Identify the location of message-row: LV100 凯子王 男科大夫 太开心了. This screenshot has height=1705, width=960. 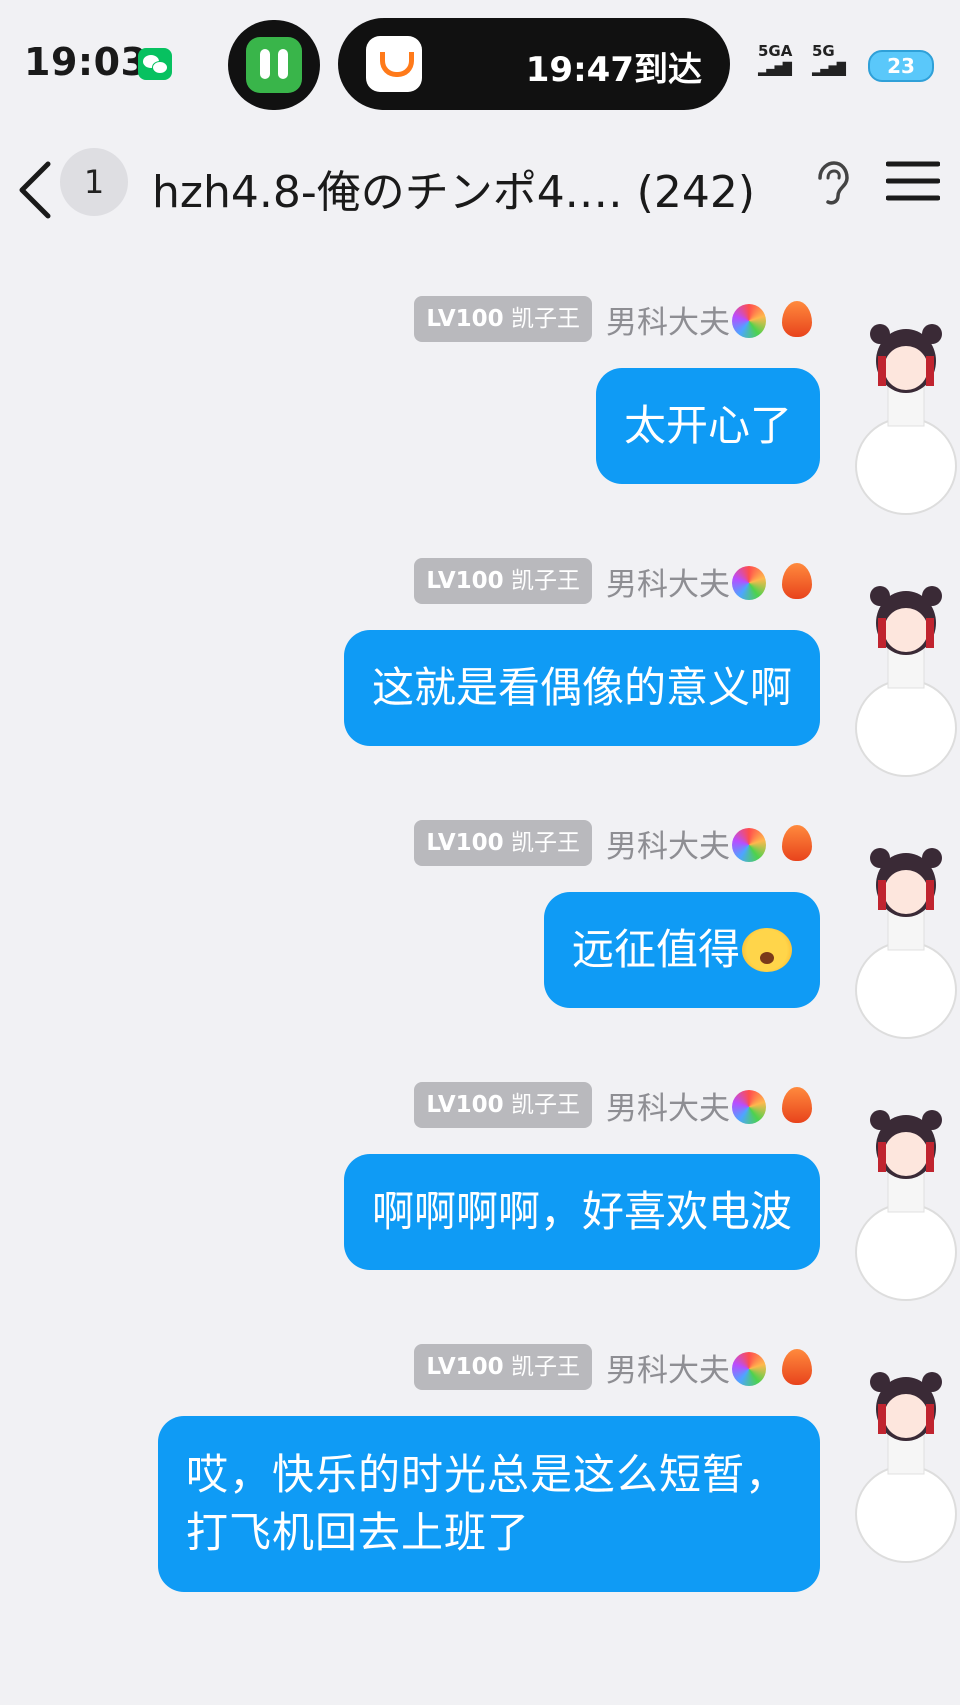
(480, 411).